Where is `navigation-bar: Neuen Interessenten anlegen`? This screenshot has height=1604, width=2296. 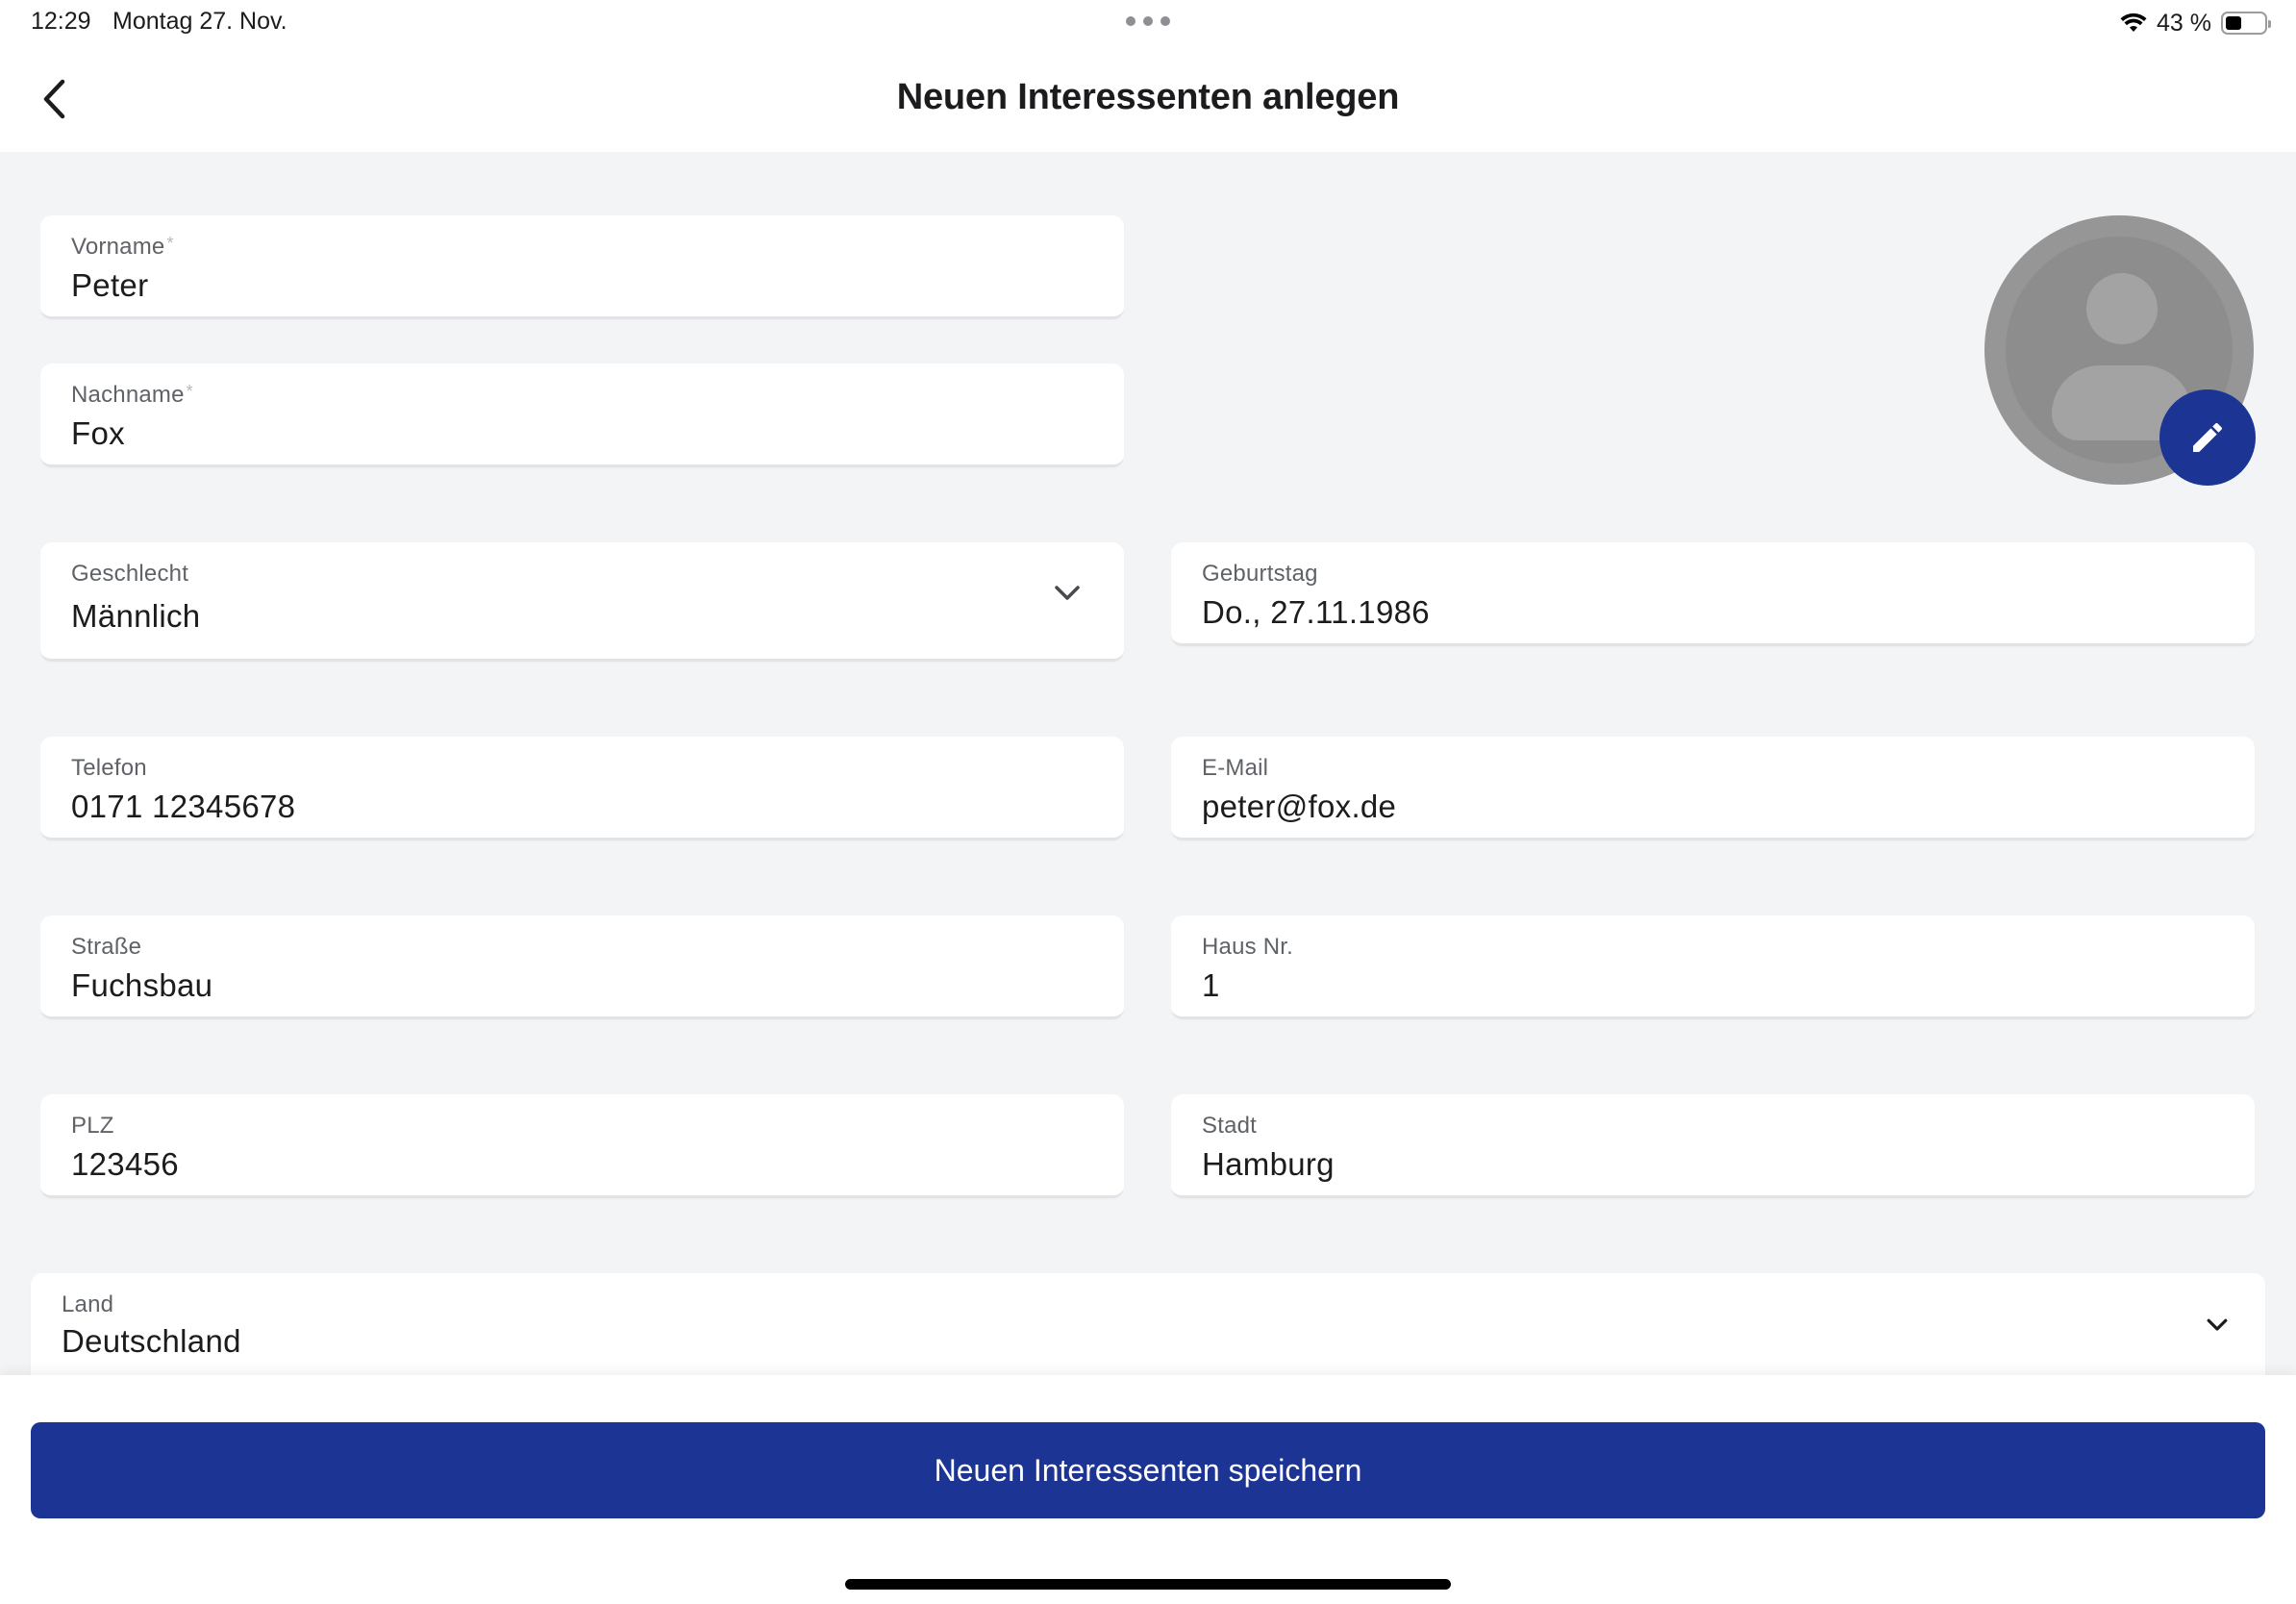
navigation-bar: Neuen Interessenten anlegen is located at coordinates (1148, 100).